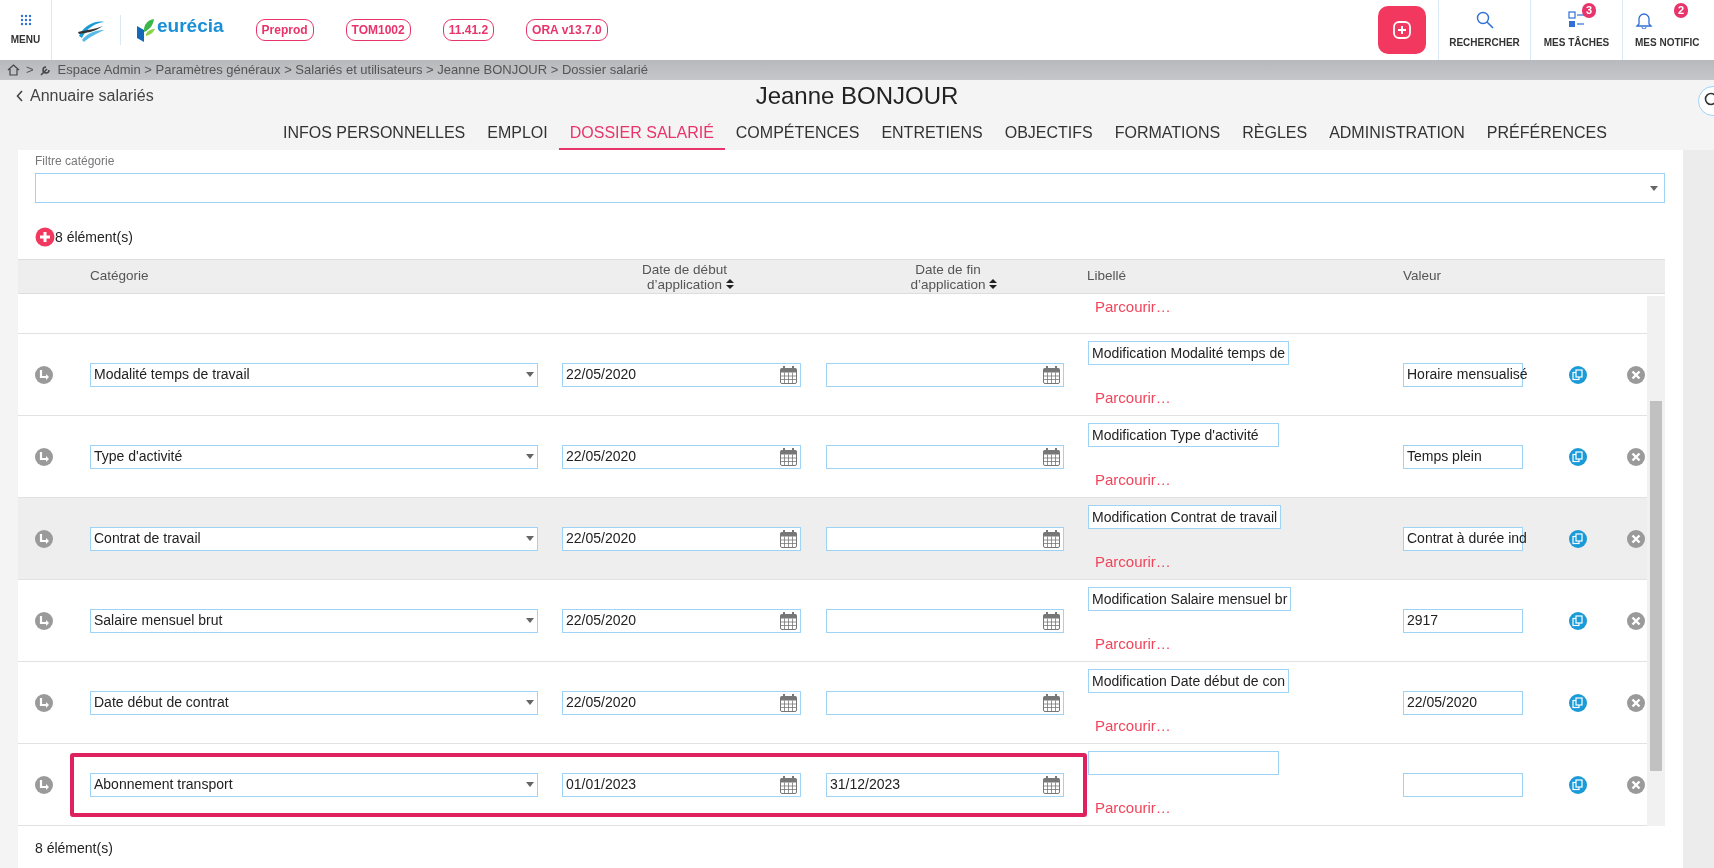 This screenshot has height=868, width=1714. I want to click on nav-tab: ADMINISTRATION, so click(1397, 134).